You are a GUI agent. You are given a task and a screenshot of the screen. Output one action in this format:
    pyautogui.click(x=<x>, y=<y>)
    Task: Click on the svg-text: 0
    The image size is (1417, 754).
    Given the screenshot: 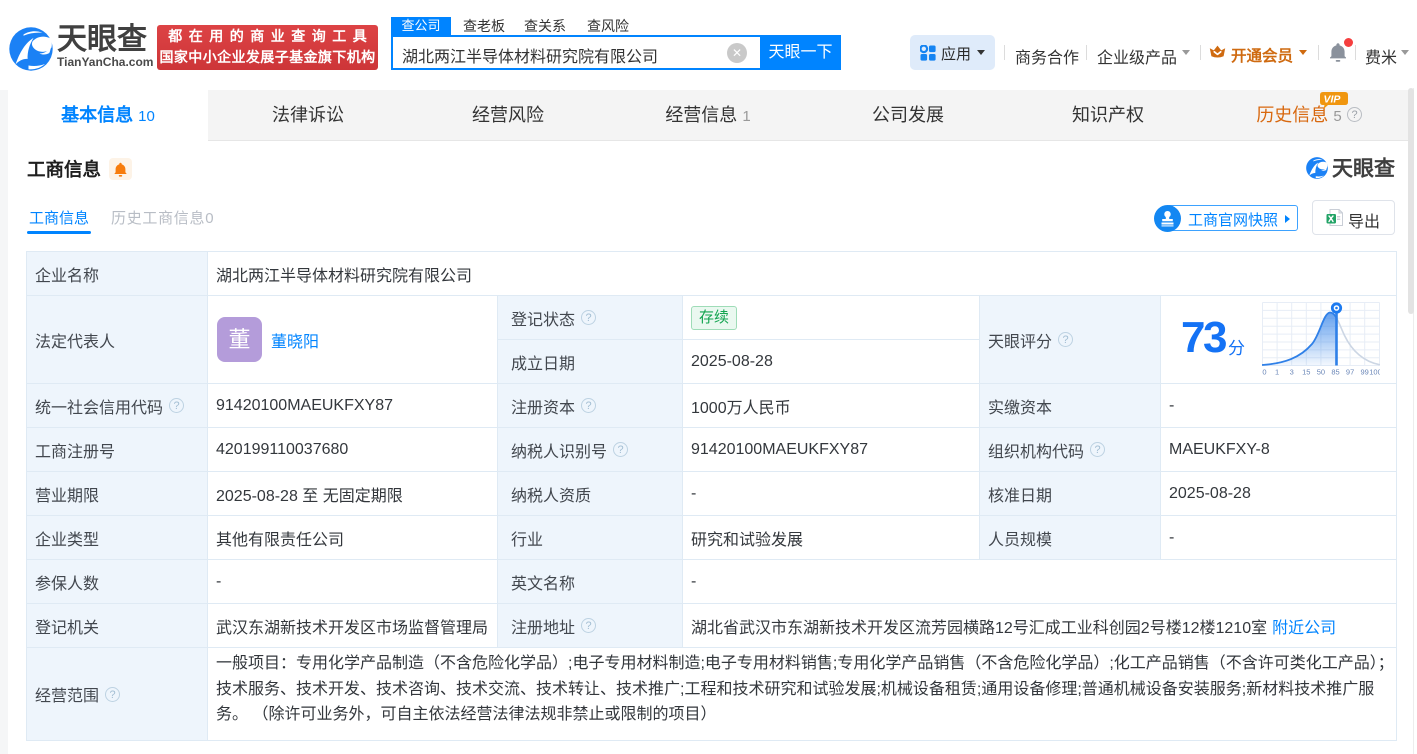 What is the action you would take?
    pyautogui.click(x=1264, y=372)
    